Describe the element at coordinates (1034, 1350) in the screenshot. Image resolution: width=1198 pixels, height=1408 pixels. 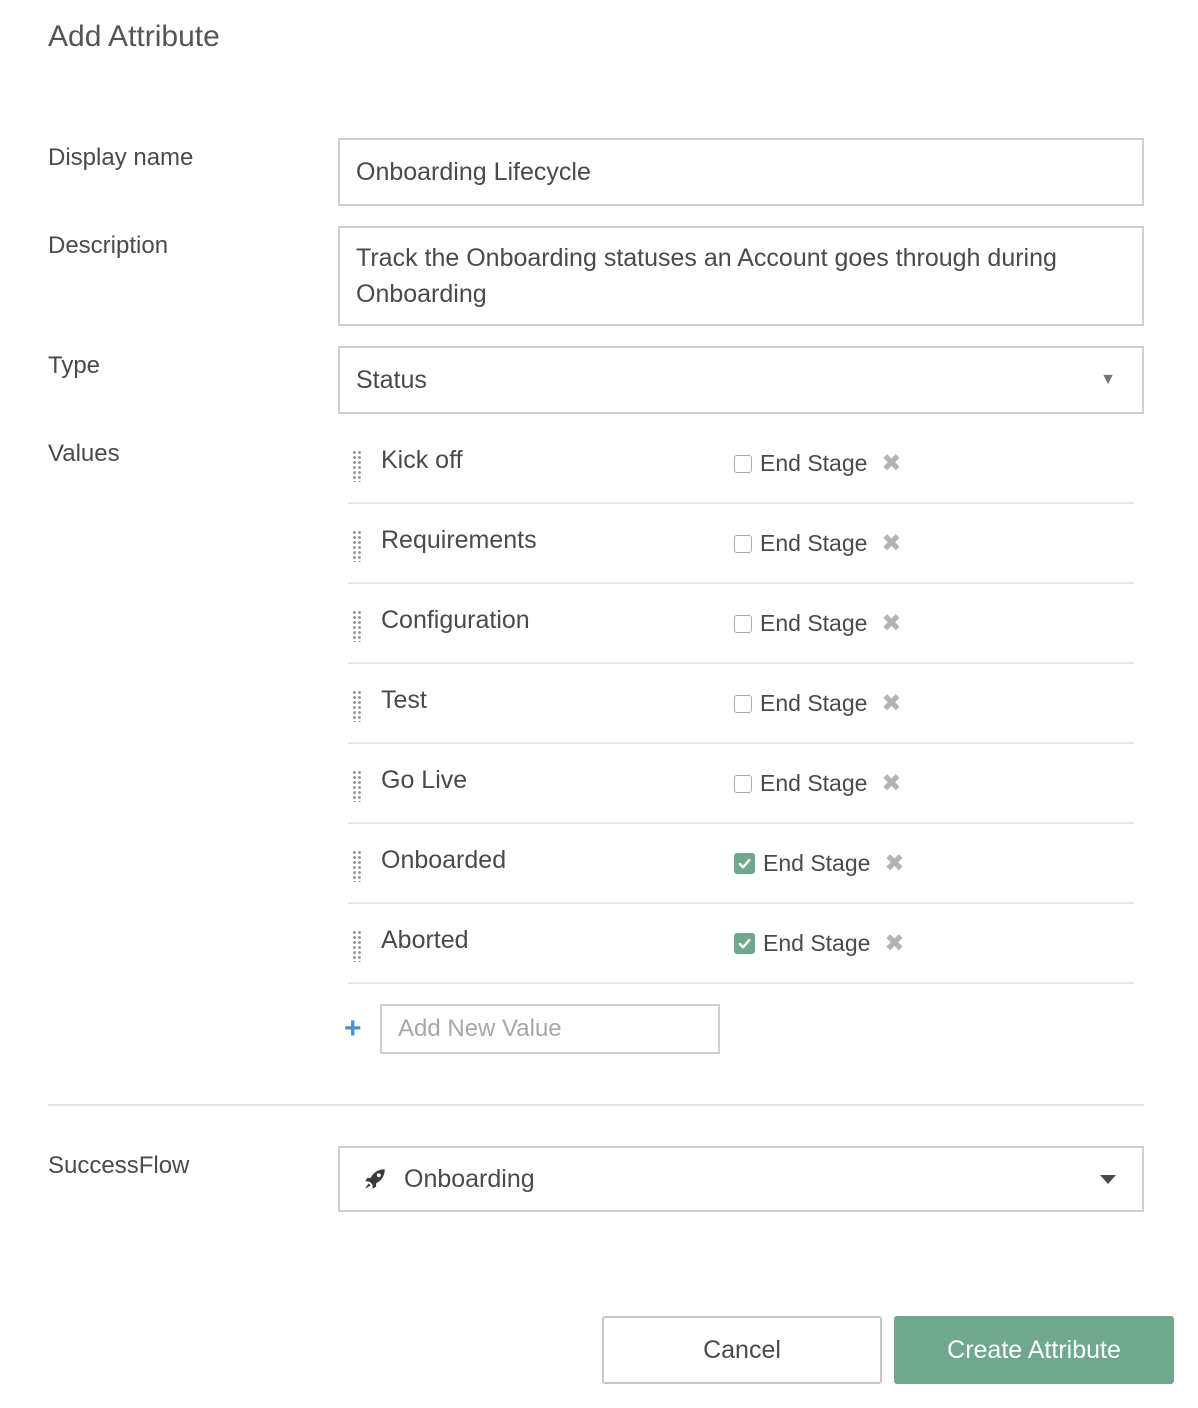
I see `create-attribute-button: Create Attribute` at that location.